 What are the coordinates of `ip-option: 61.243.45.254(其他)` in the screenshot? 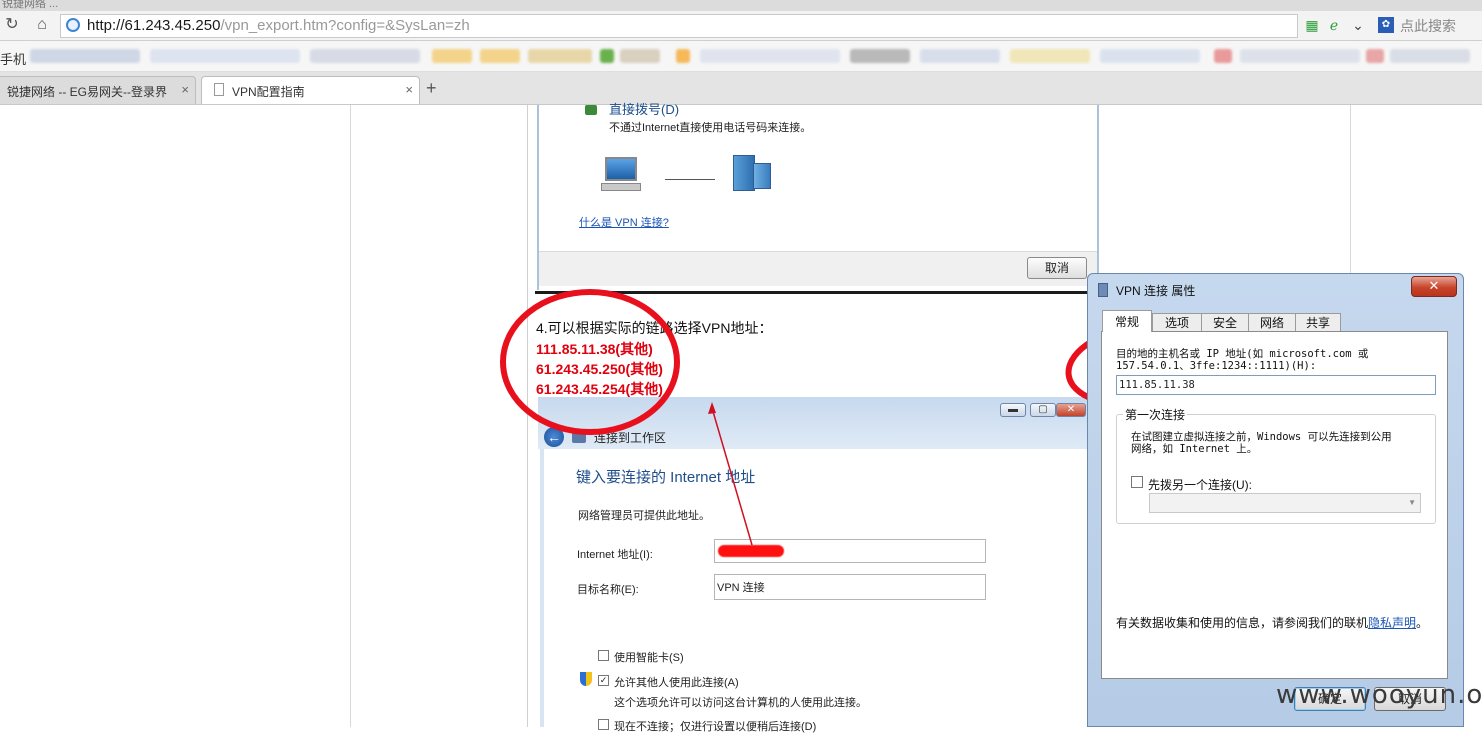 It's located at (599, 389).